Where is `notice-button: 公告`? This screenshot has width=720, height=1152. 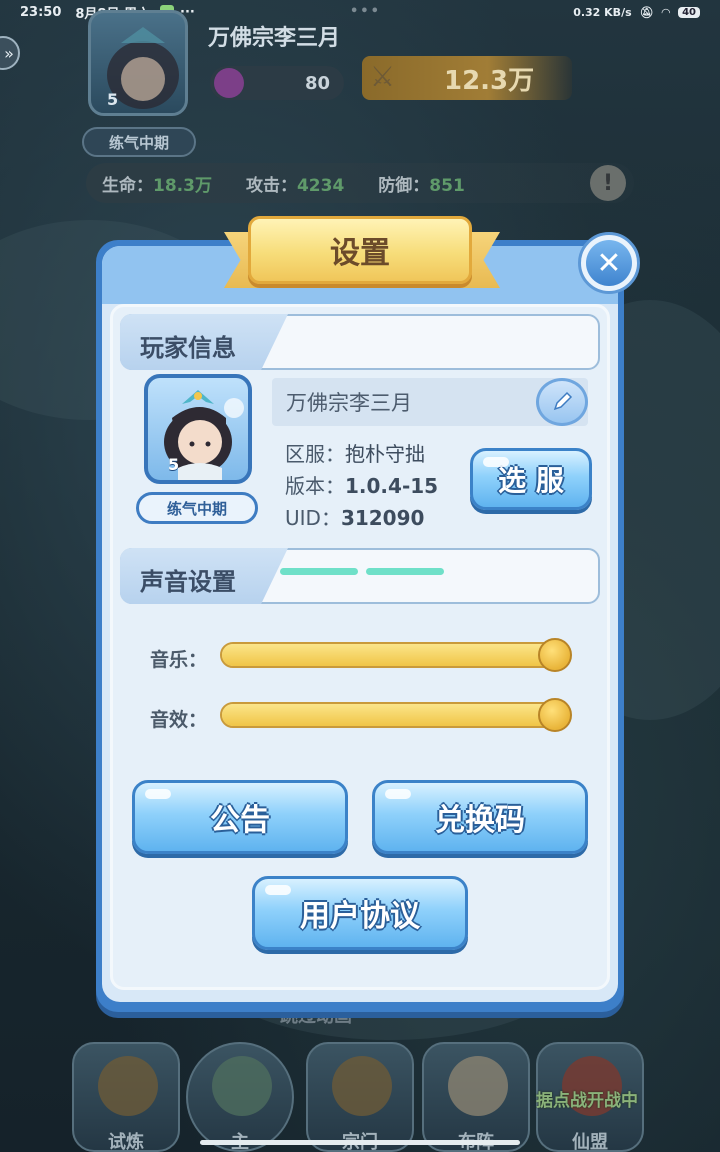
notice-button: 公告 is located at coordinates (240, 817).